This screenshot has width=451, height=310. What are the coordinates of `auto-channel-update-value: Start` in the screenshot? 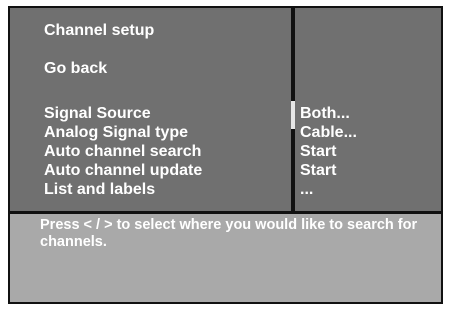 It's located at (318, 170).